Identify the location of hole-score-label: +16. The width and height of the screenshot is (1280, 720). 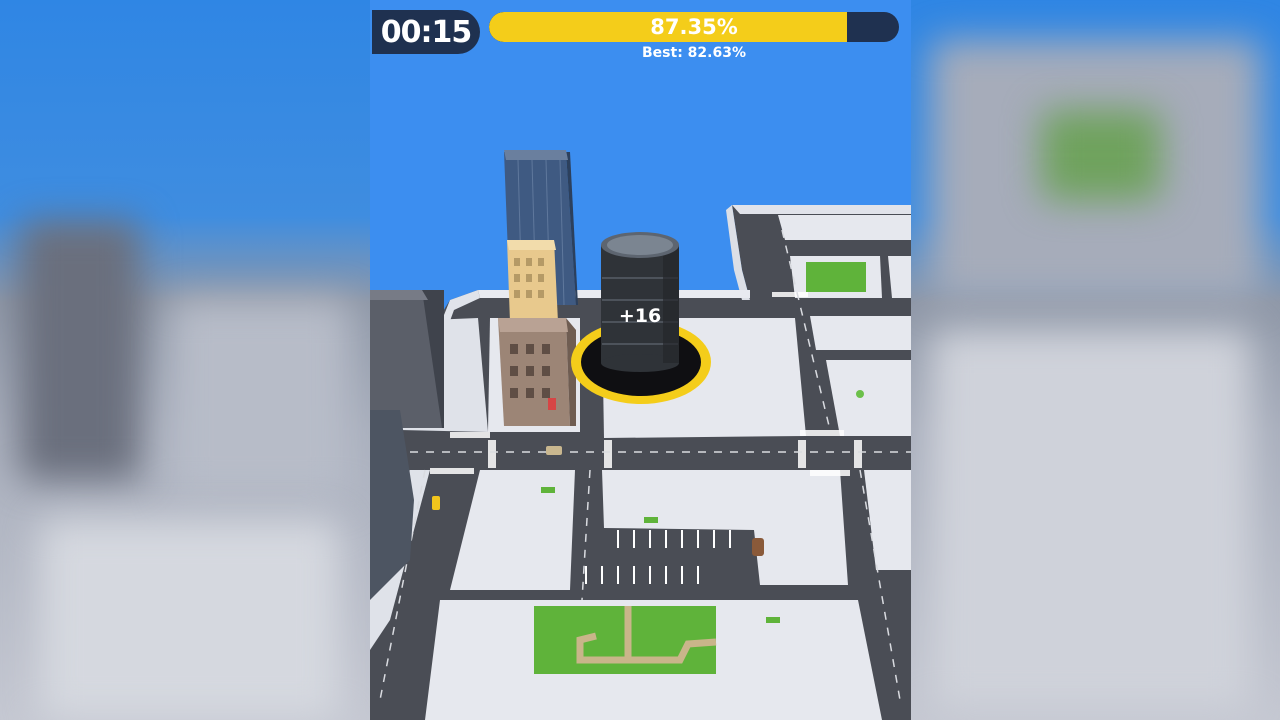
(640, 316).